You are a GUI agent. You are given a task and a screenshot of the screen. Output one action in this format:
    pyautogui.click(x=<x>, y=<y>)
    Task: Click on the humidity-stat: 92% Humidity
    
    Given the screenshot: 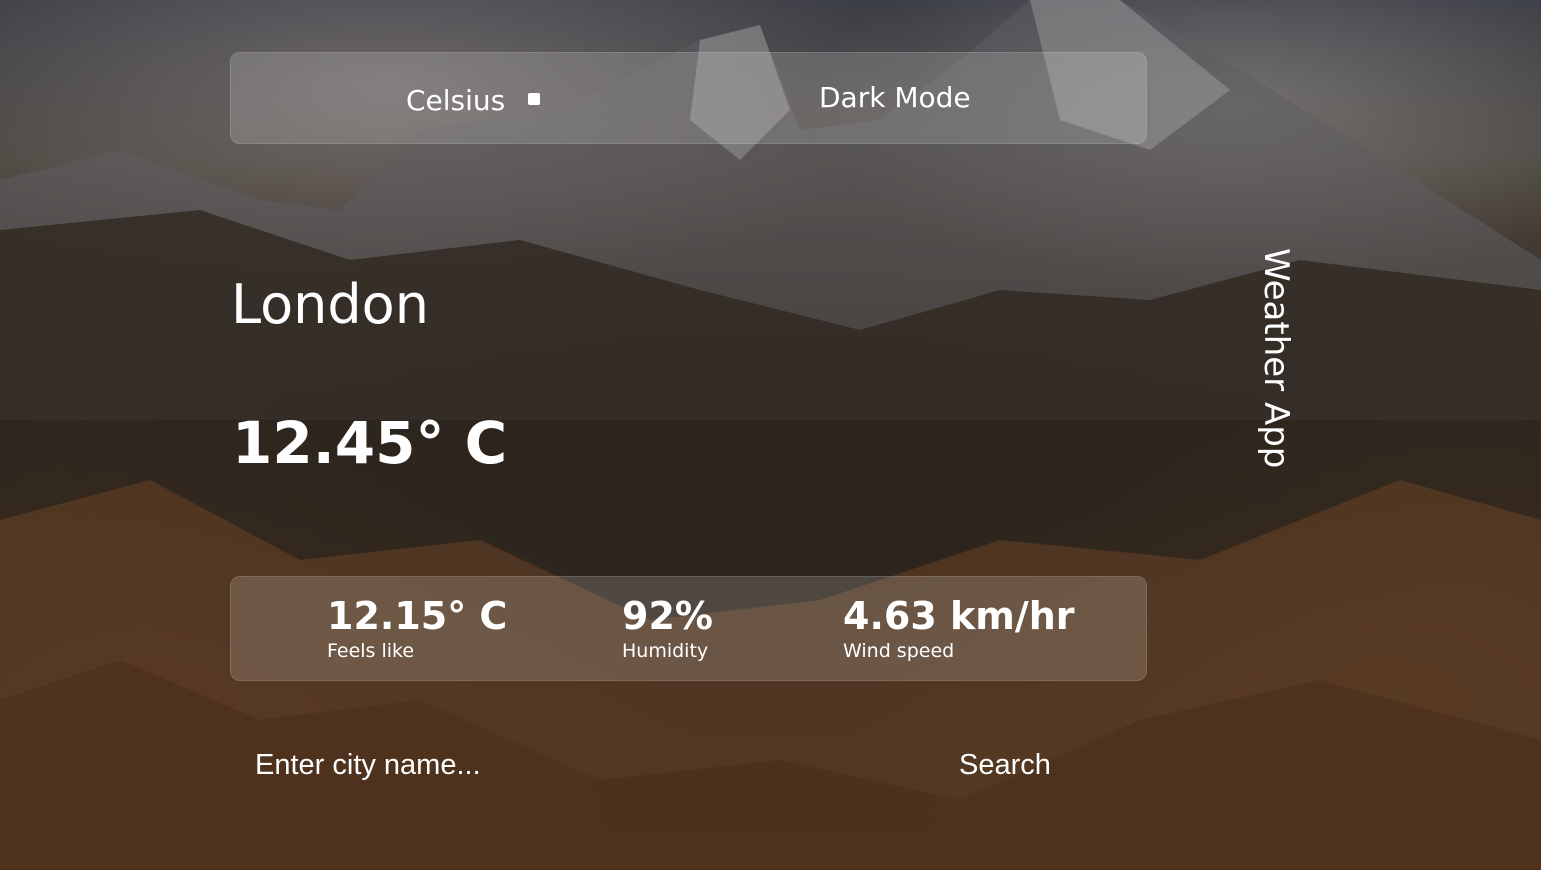 What is the action you would take?
    pyautogui.click(x=667, y=628)
    